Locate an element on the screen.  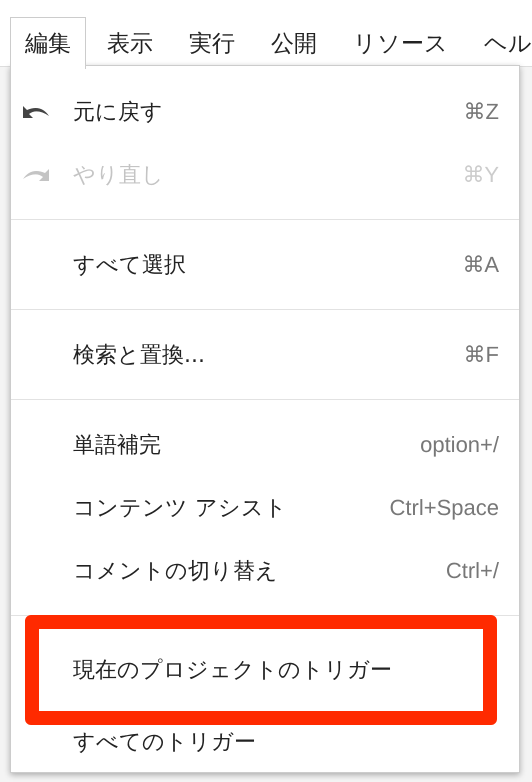
menu-item: 現在のプロジェクトのトリガー is located at coordinates (261, 670).